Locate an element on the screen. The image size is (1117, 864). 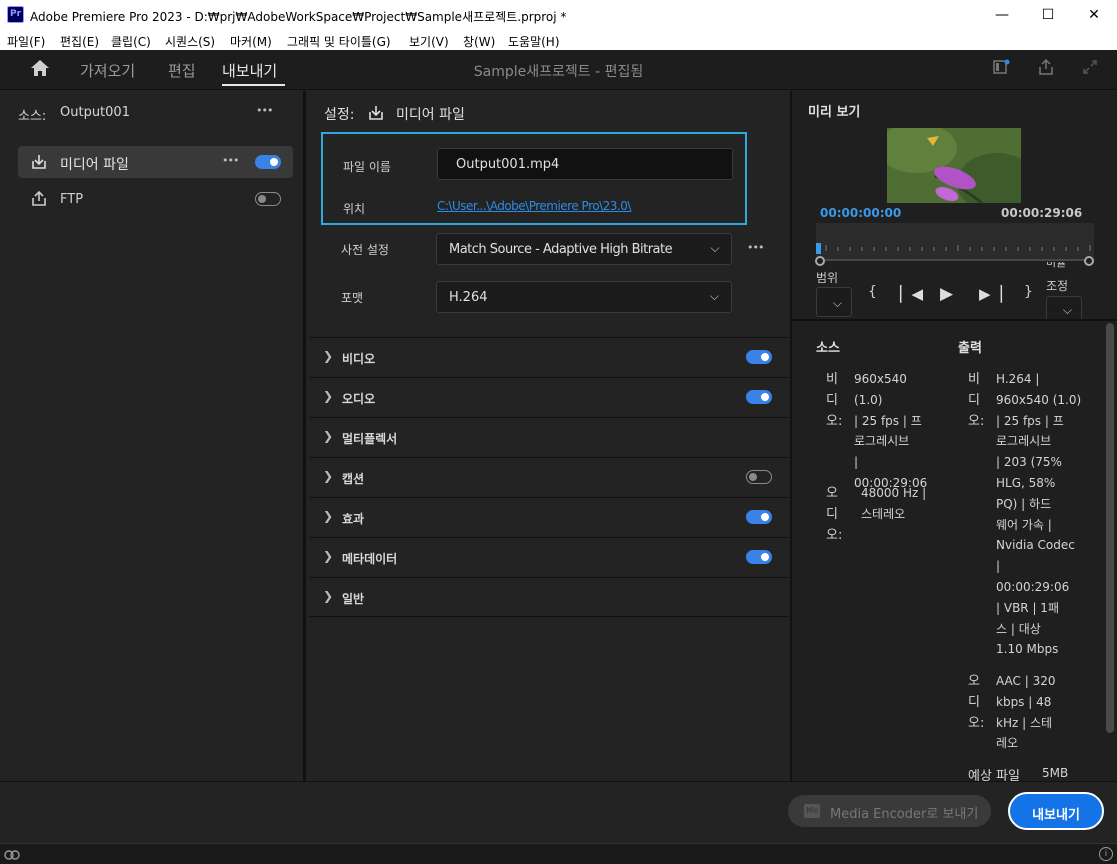
menu-graphics: 그래픽 및 타이틀(G) is located at coordinates (339, 41).